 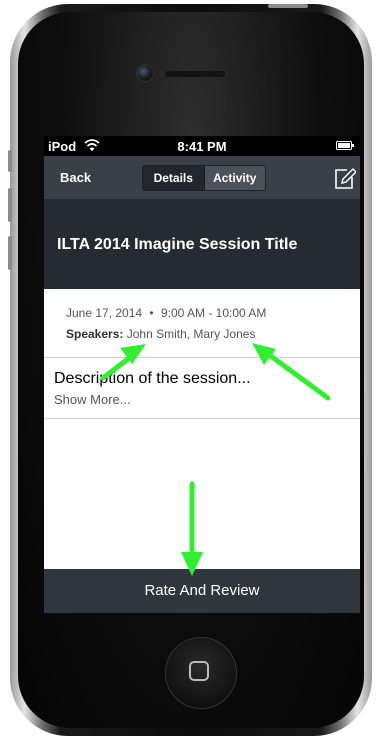 What do you see at coordinates (10, 205) in the screenshot?
I see `volume-up-button` at bounding box center [10, 205].